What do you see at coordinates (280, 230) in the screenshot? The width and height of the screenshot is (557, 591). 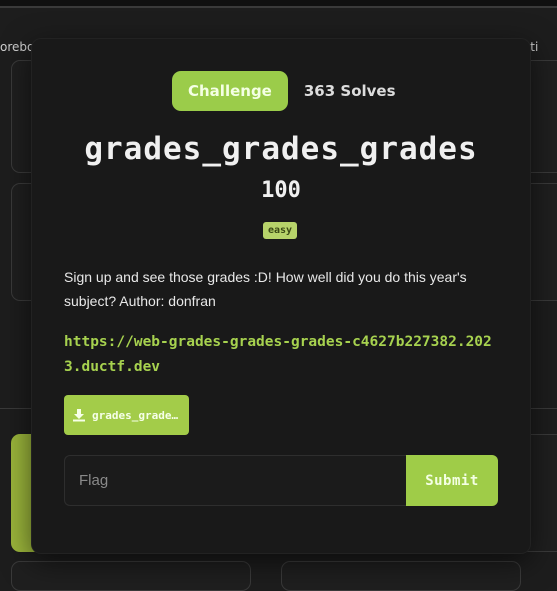 I see `difficulty-badge: easy` at bounding box center [280, 230].